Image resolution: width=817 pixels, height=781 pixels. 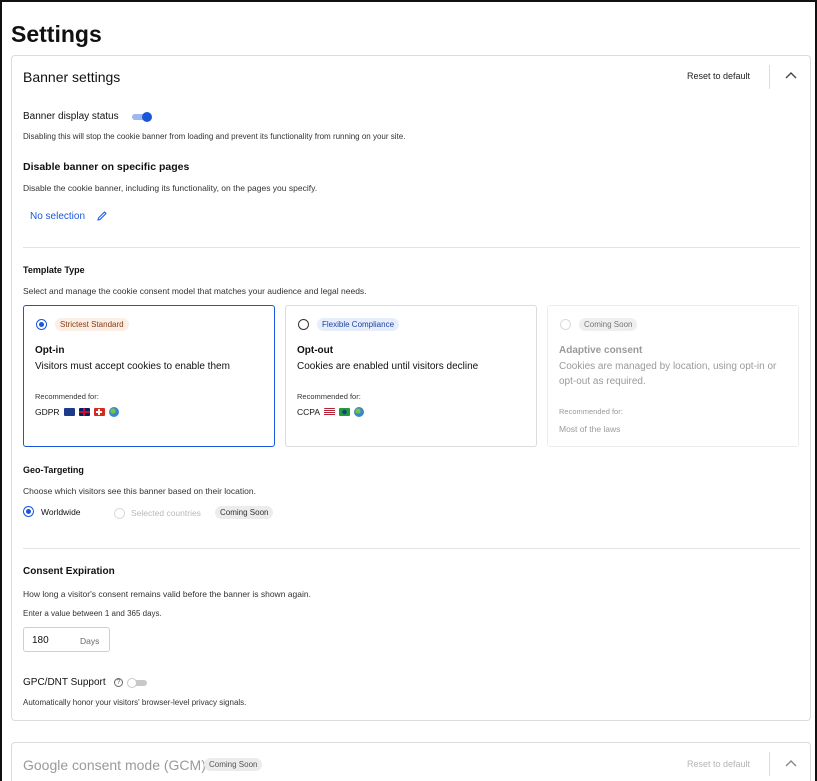 What do you see at coordinates (718, 76) in the screenshot?
I see `reset-to-default-button: Reset to default` at bounding box center [718, 76].